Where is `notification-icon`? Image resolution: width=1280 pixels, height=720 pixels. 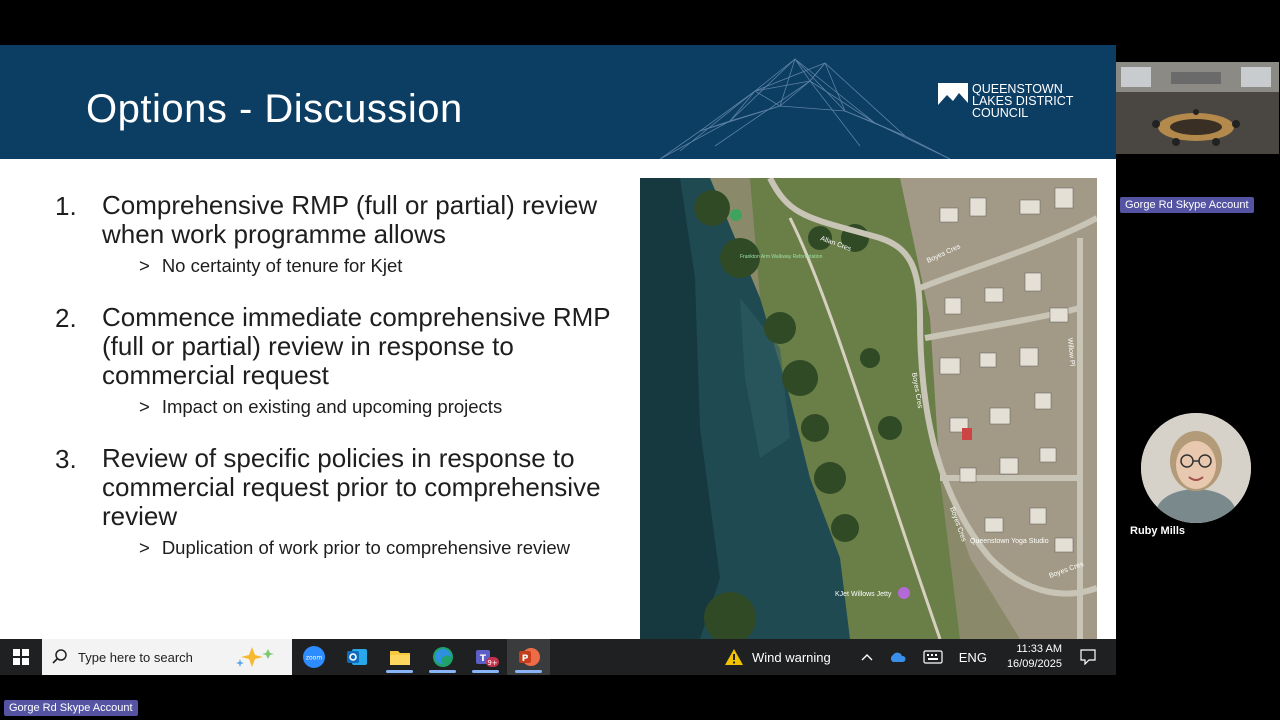 notification-icon is located at coordinates (1088, 657).